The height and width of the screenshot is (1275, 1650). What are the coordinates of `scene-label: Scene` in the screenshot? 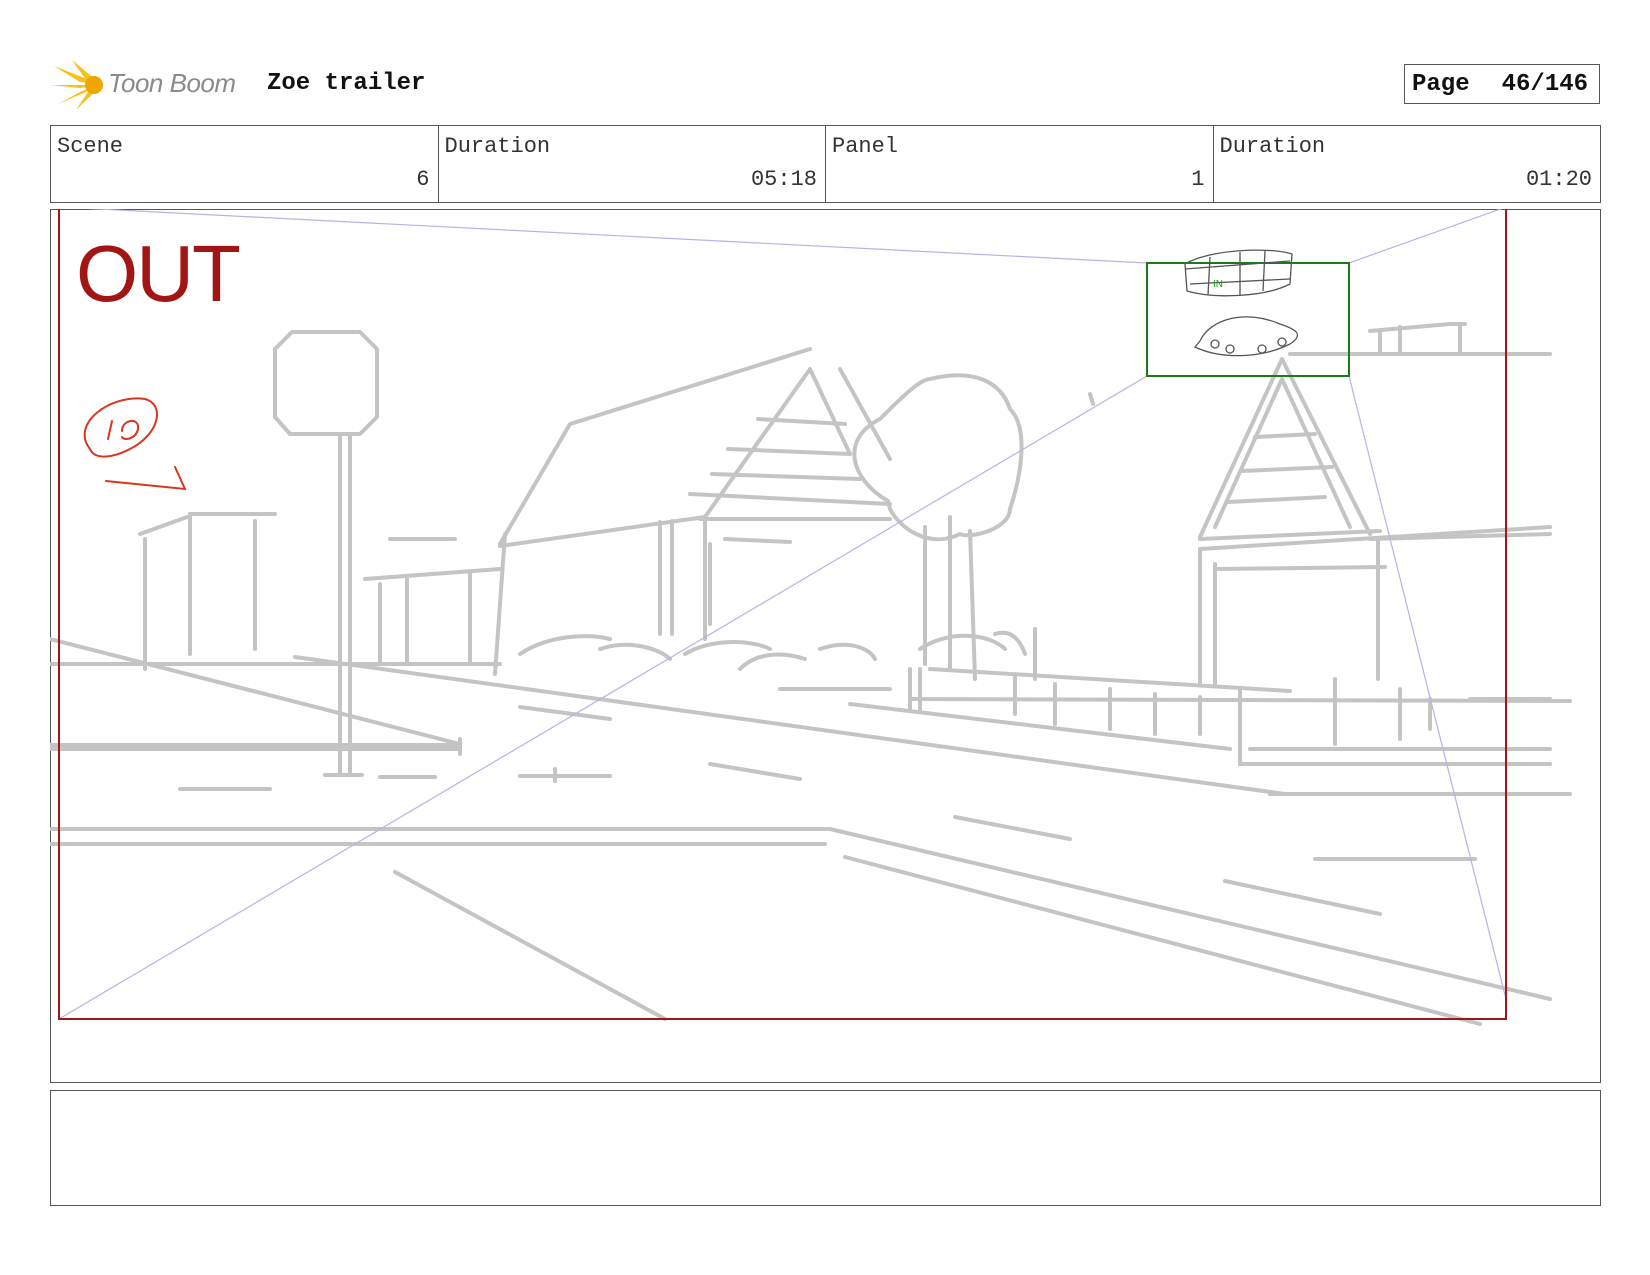 It's located at (90, 146).